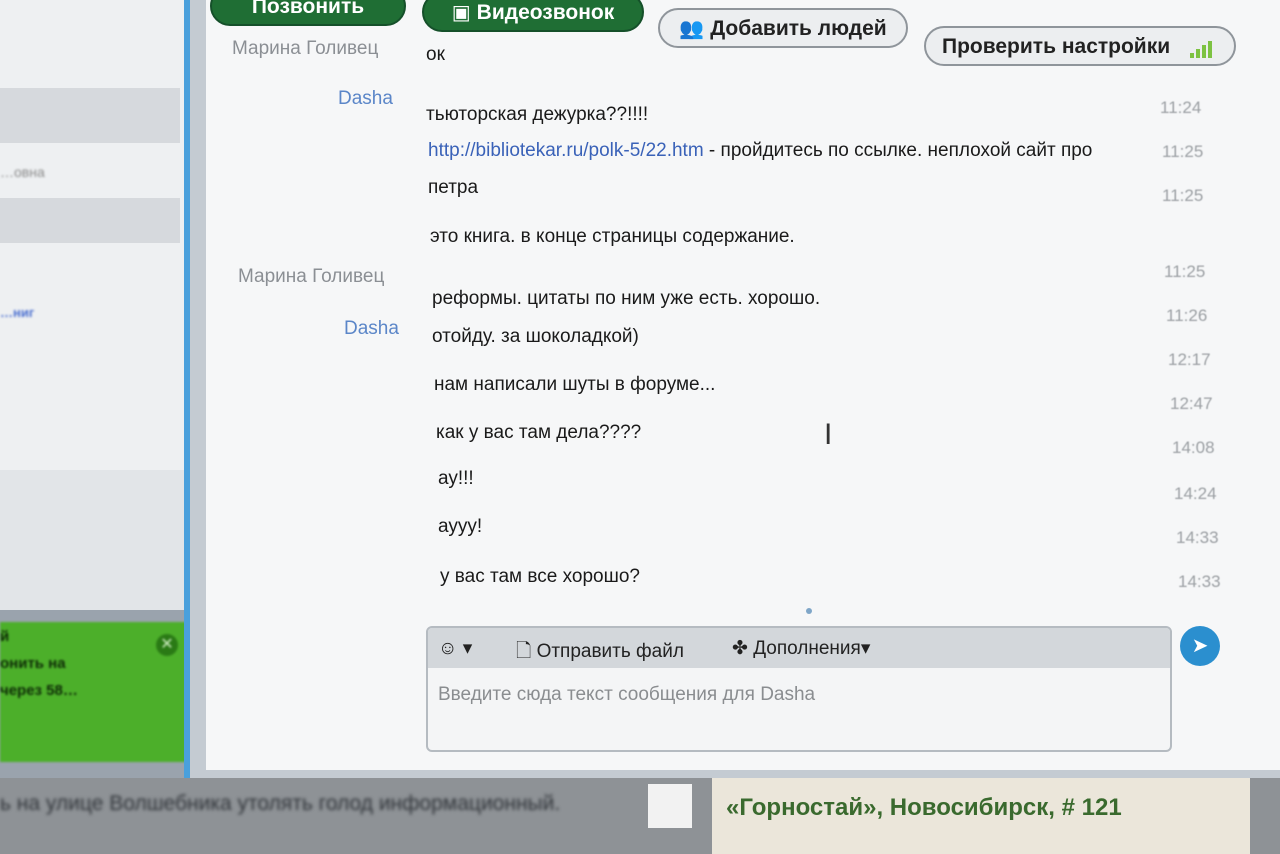 The width and height of the screenshot is (1280, 854). What do you see at coordinates (435, 54) in the screenshot?
I see `message-text: ок` at bounding box center [435, 54].